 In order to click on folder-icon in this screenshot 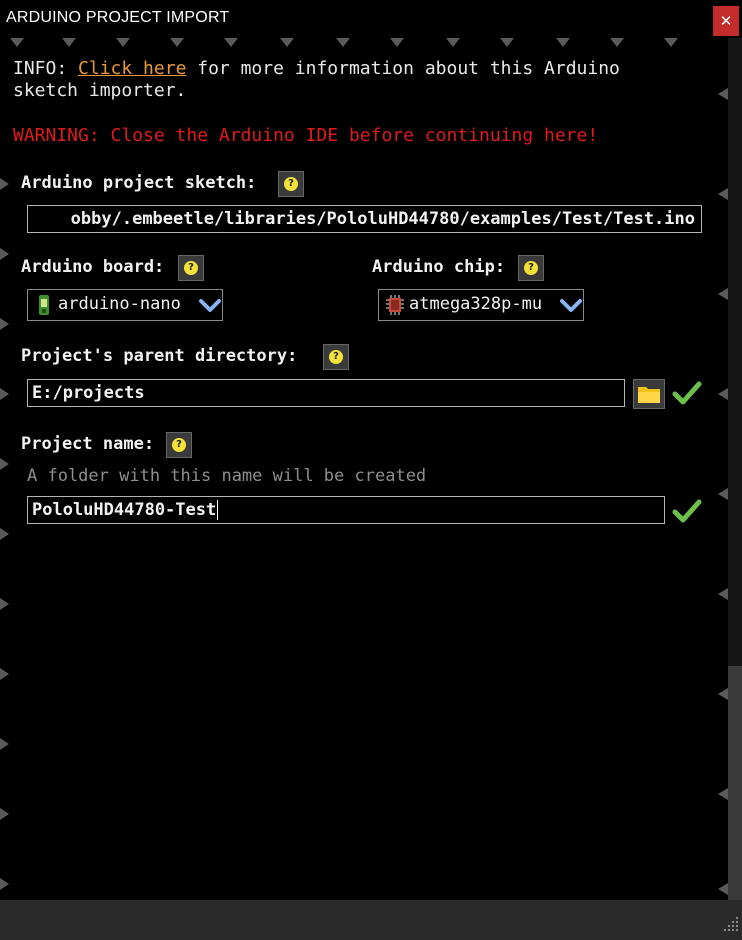, I will do `click(649, 395)`.